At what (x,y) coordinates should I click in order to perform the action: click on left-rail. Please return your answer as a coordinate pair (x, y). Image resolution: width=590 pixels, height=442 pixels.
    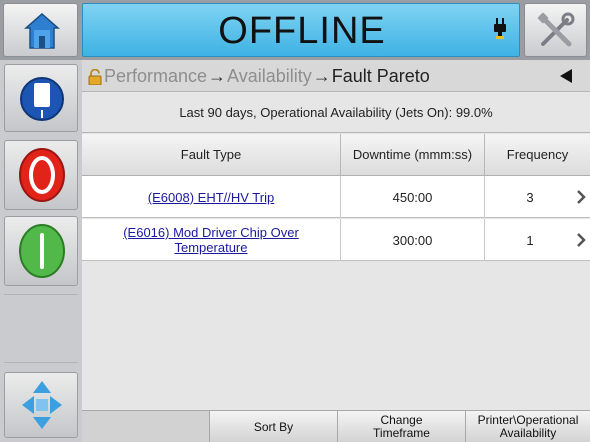
    Looking at the image, I should click on (41, 251).